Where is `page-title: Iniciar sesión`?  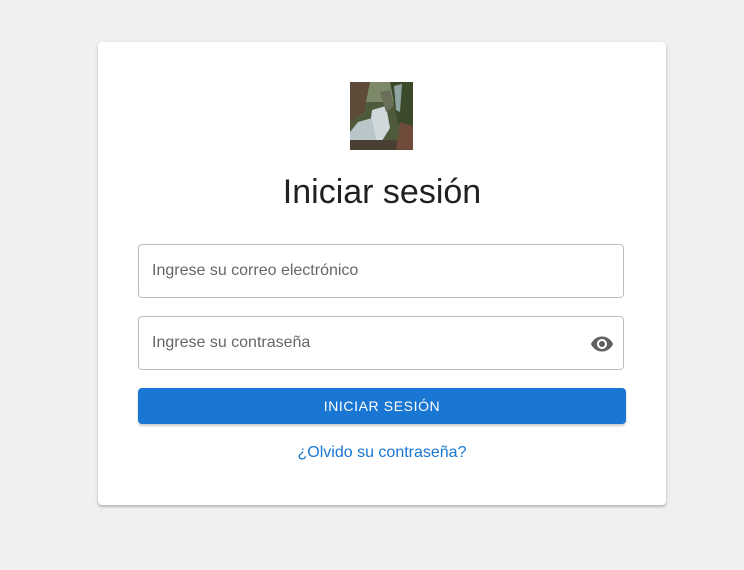 page-title: Iniciar sesión is located at coordinates (382, 192).